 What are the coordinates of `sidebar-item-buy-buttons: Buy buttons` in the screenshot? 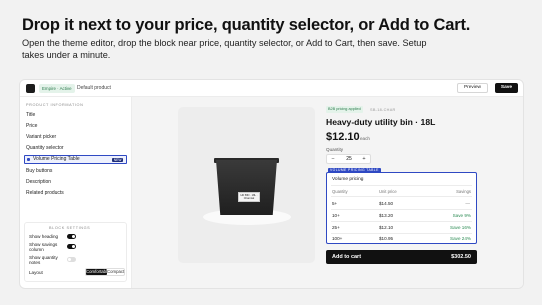 It's located at (77, 171).